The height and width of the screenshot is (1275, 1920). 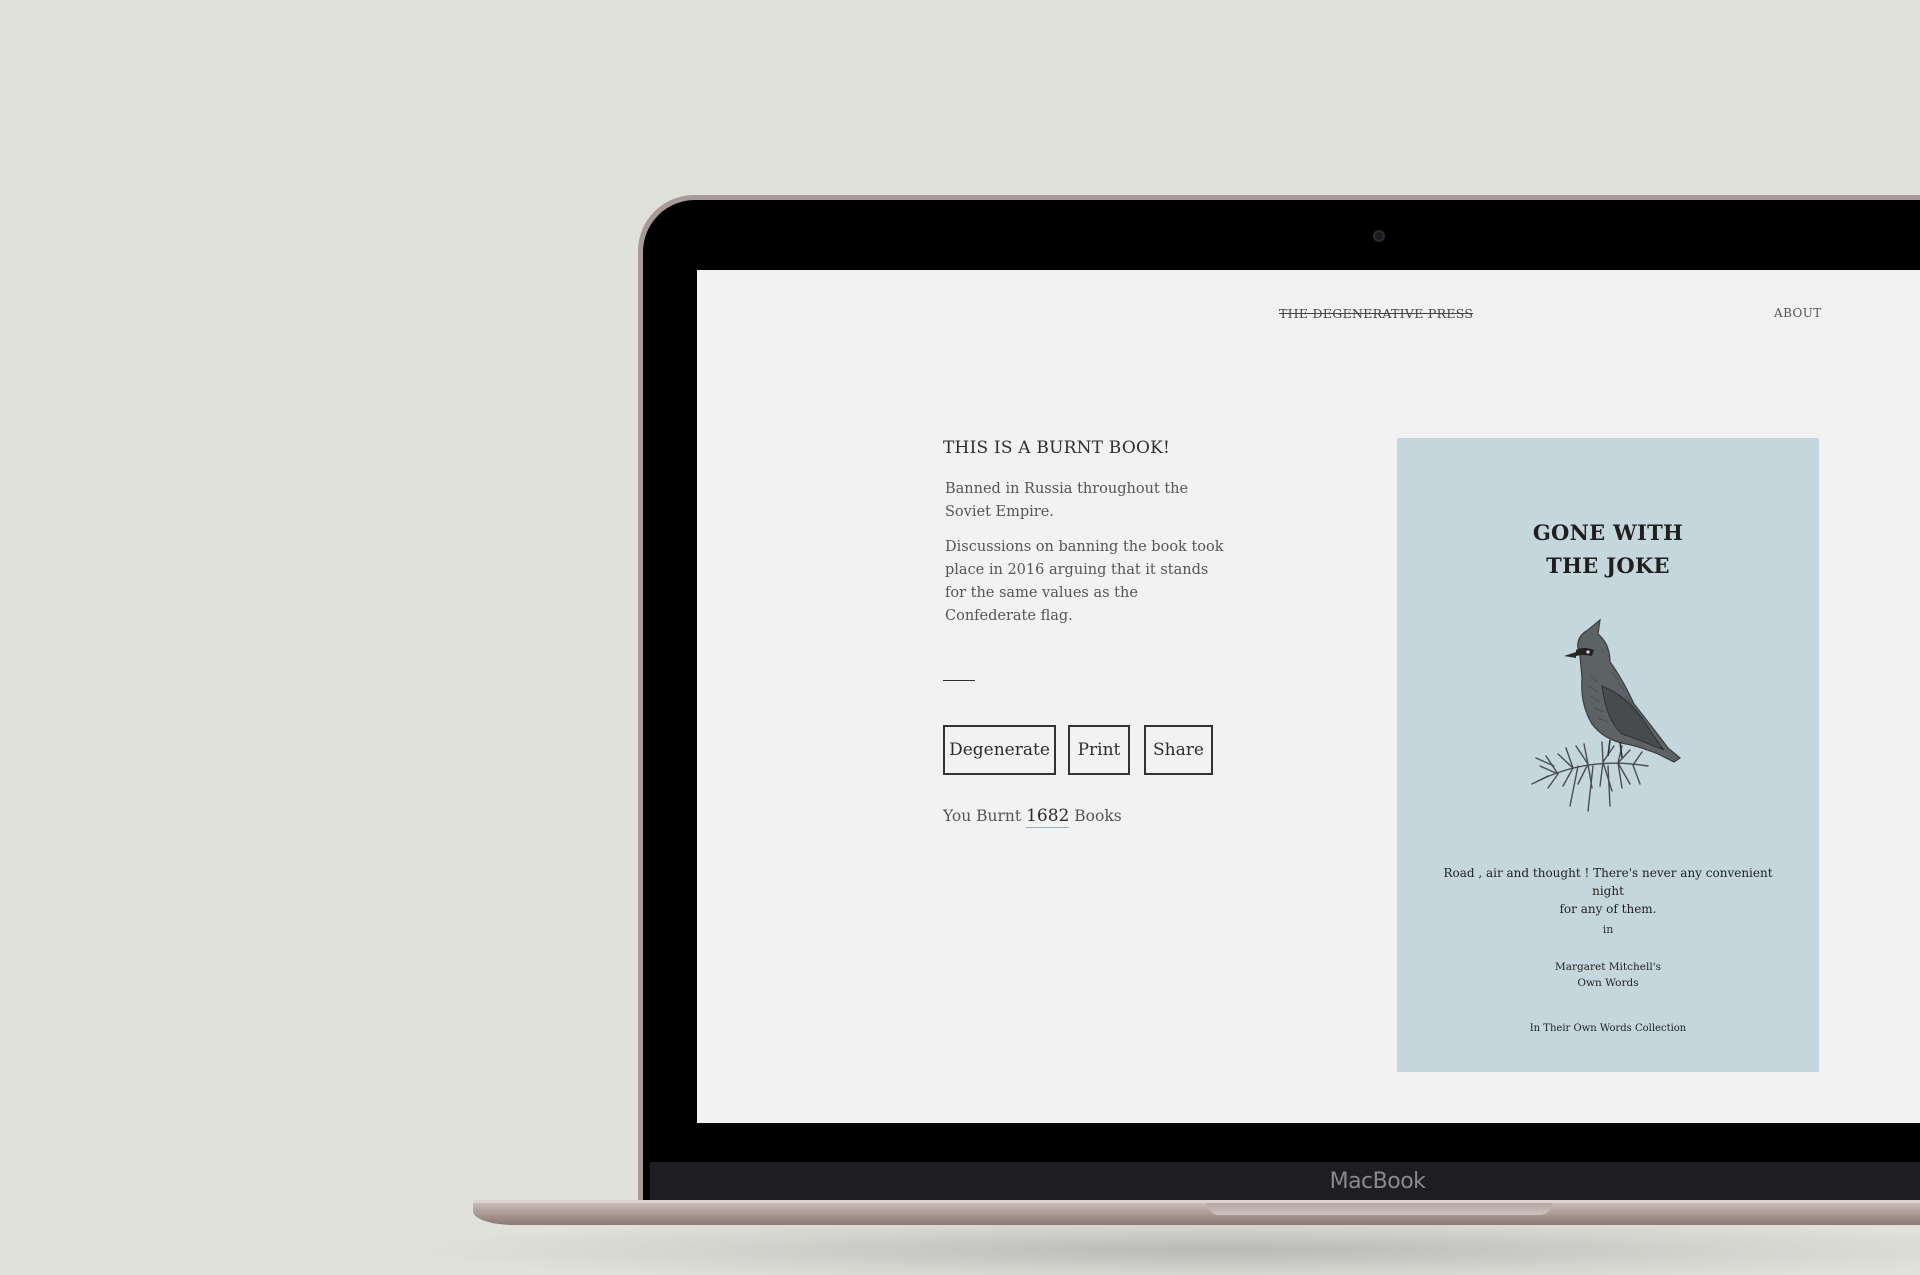 What do you see at coordinates (1379, 1209) in the screenshot?
I see `laptop-notch` at bounding box center [1379, 1209].